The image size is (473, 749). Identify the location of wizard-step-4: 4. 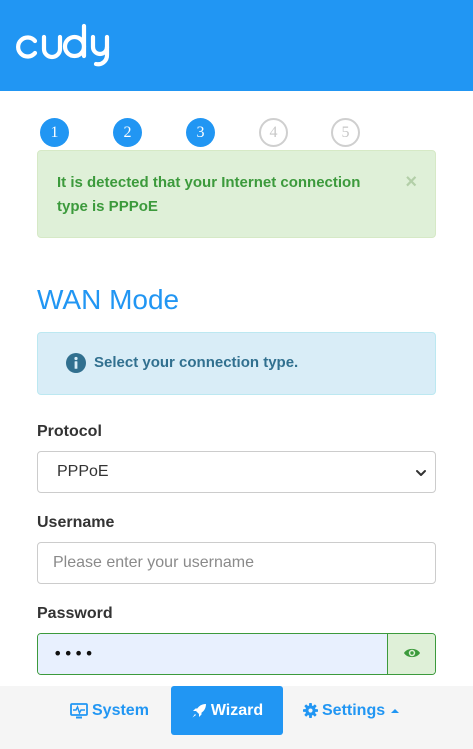
(273, 132).